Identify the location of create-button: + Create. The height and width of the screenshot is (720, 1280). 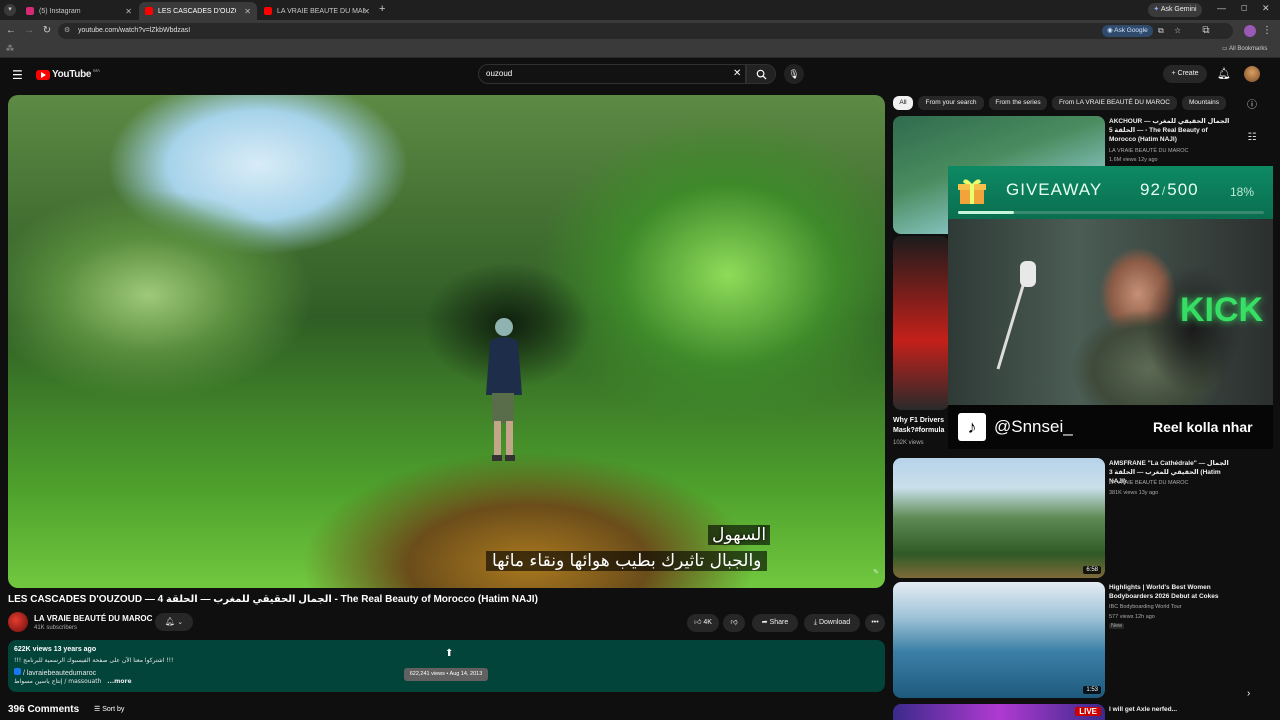
(1185, 74).